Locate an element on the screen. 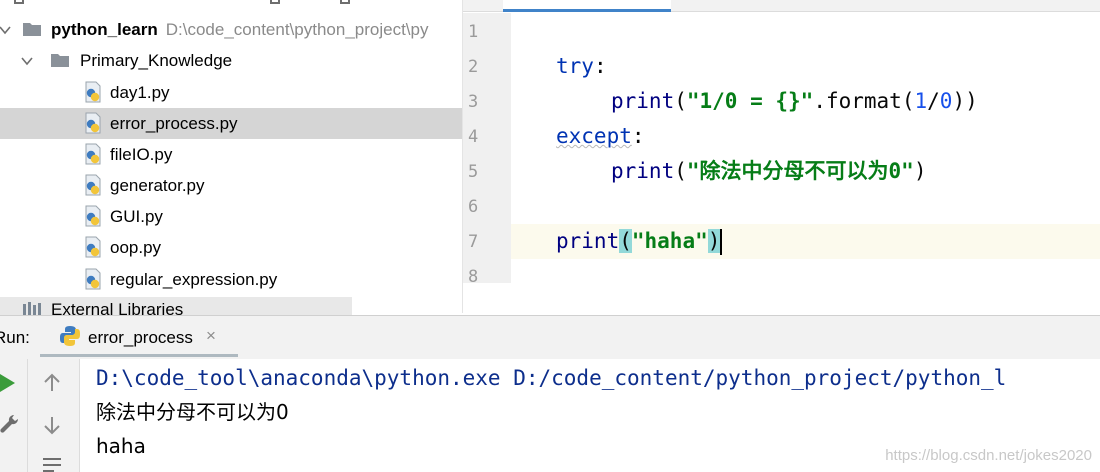 Image resolution: width=1100 pixels, height=472 pixels. tree-folder-row: Primary_Knowledge is located at coordinates (231, 60).